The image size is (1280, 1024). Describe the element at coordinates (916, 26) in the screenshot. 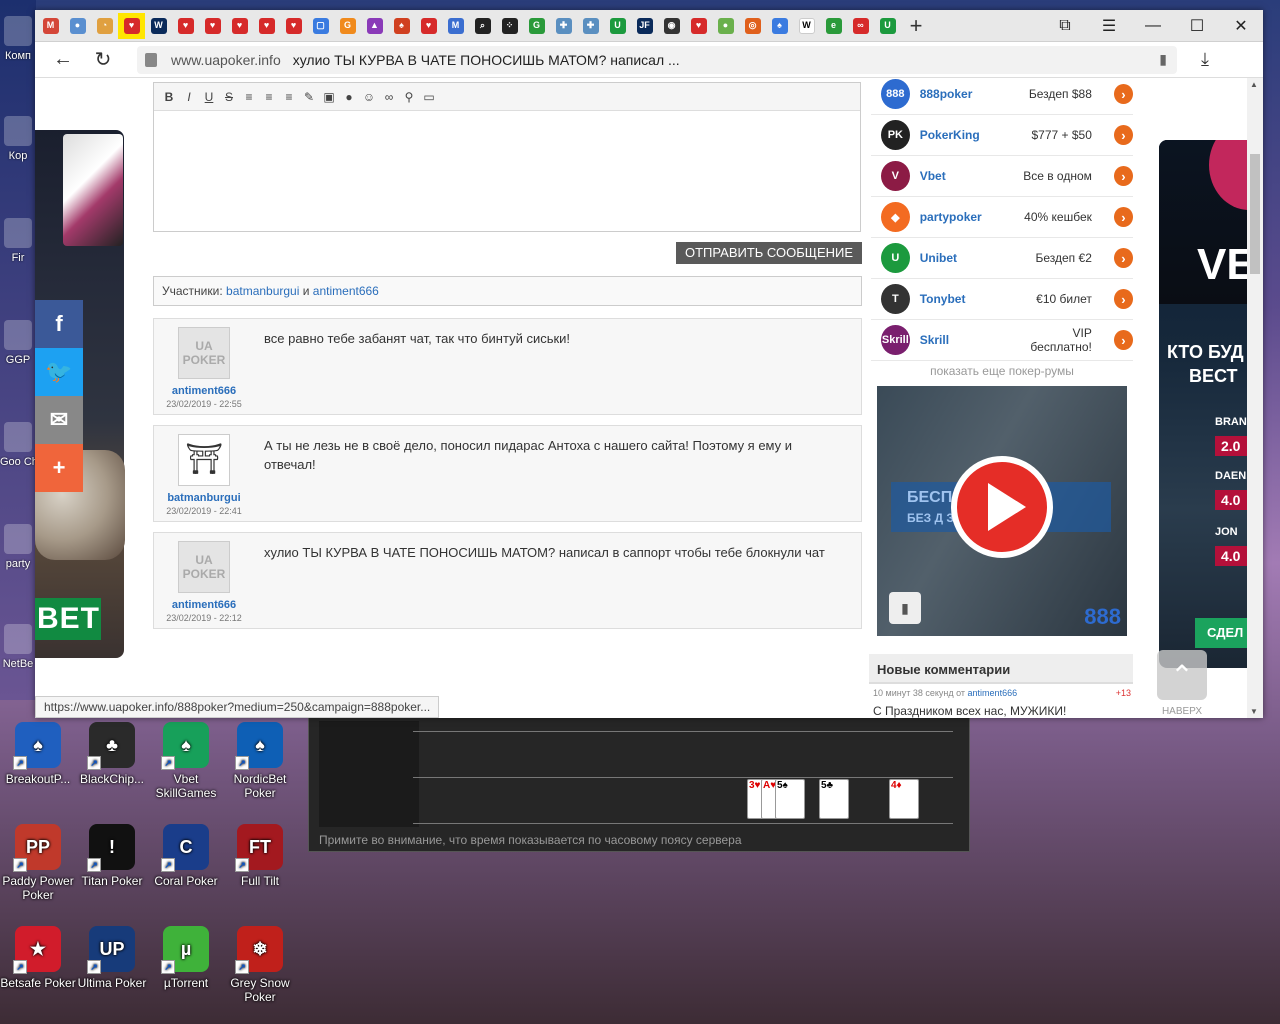

I see `new-tab-button: +` at that location.